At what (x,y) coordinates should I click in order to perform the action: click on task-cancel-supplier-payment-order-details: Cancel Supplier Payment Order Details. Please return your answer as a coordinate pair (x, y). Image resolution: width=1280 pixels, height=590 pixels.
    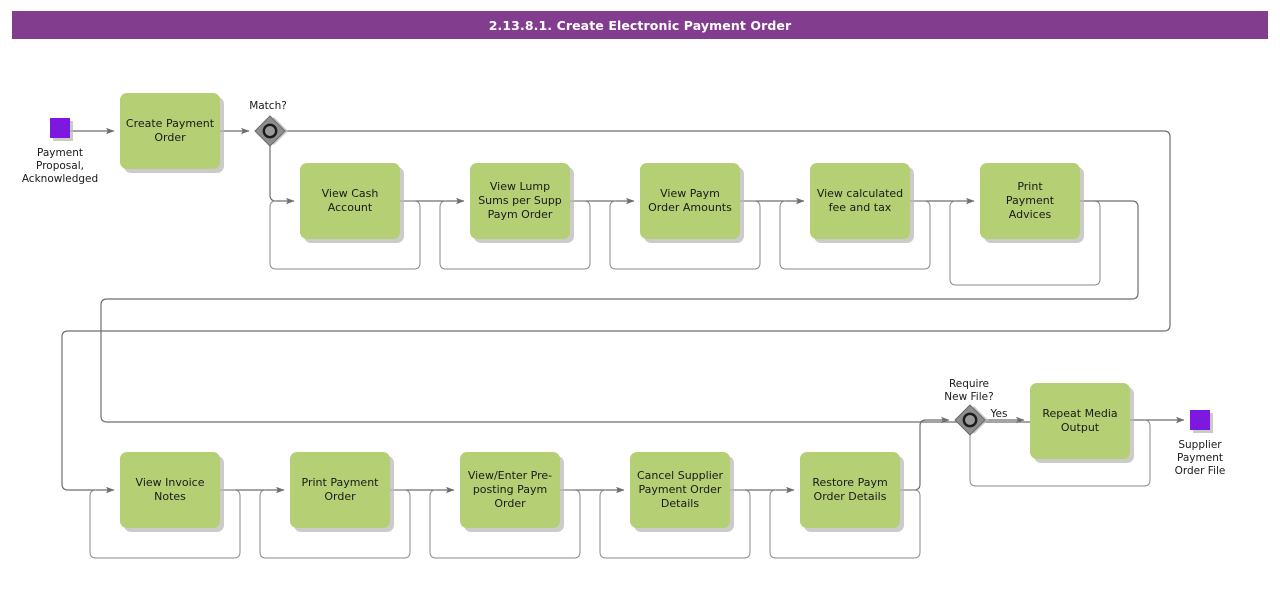
    Looking at the image, I should click on (682, 492).